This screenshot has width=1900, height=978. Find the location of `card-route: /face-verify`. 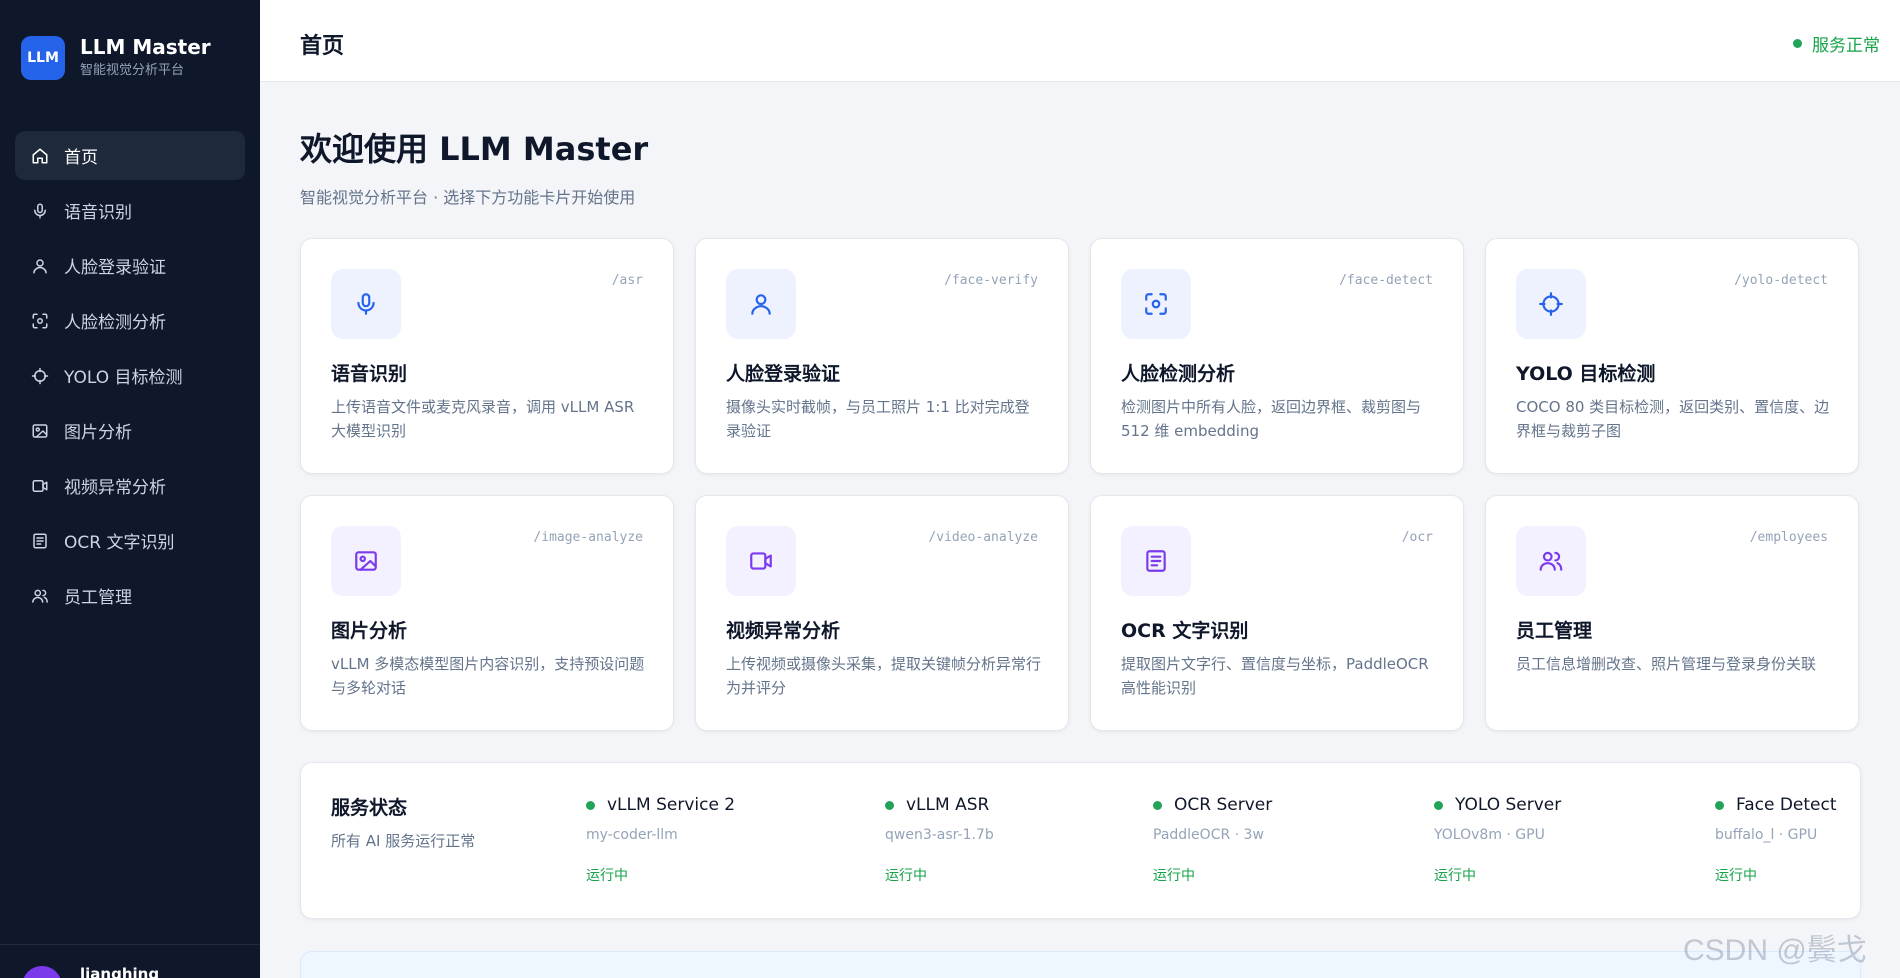

card-route: /face-verify is located at coordinates (991, 280).